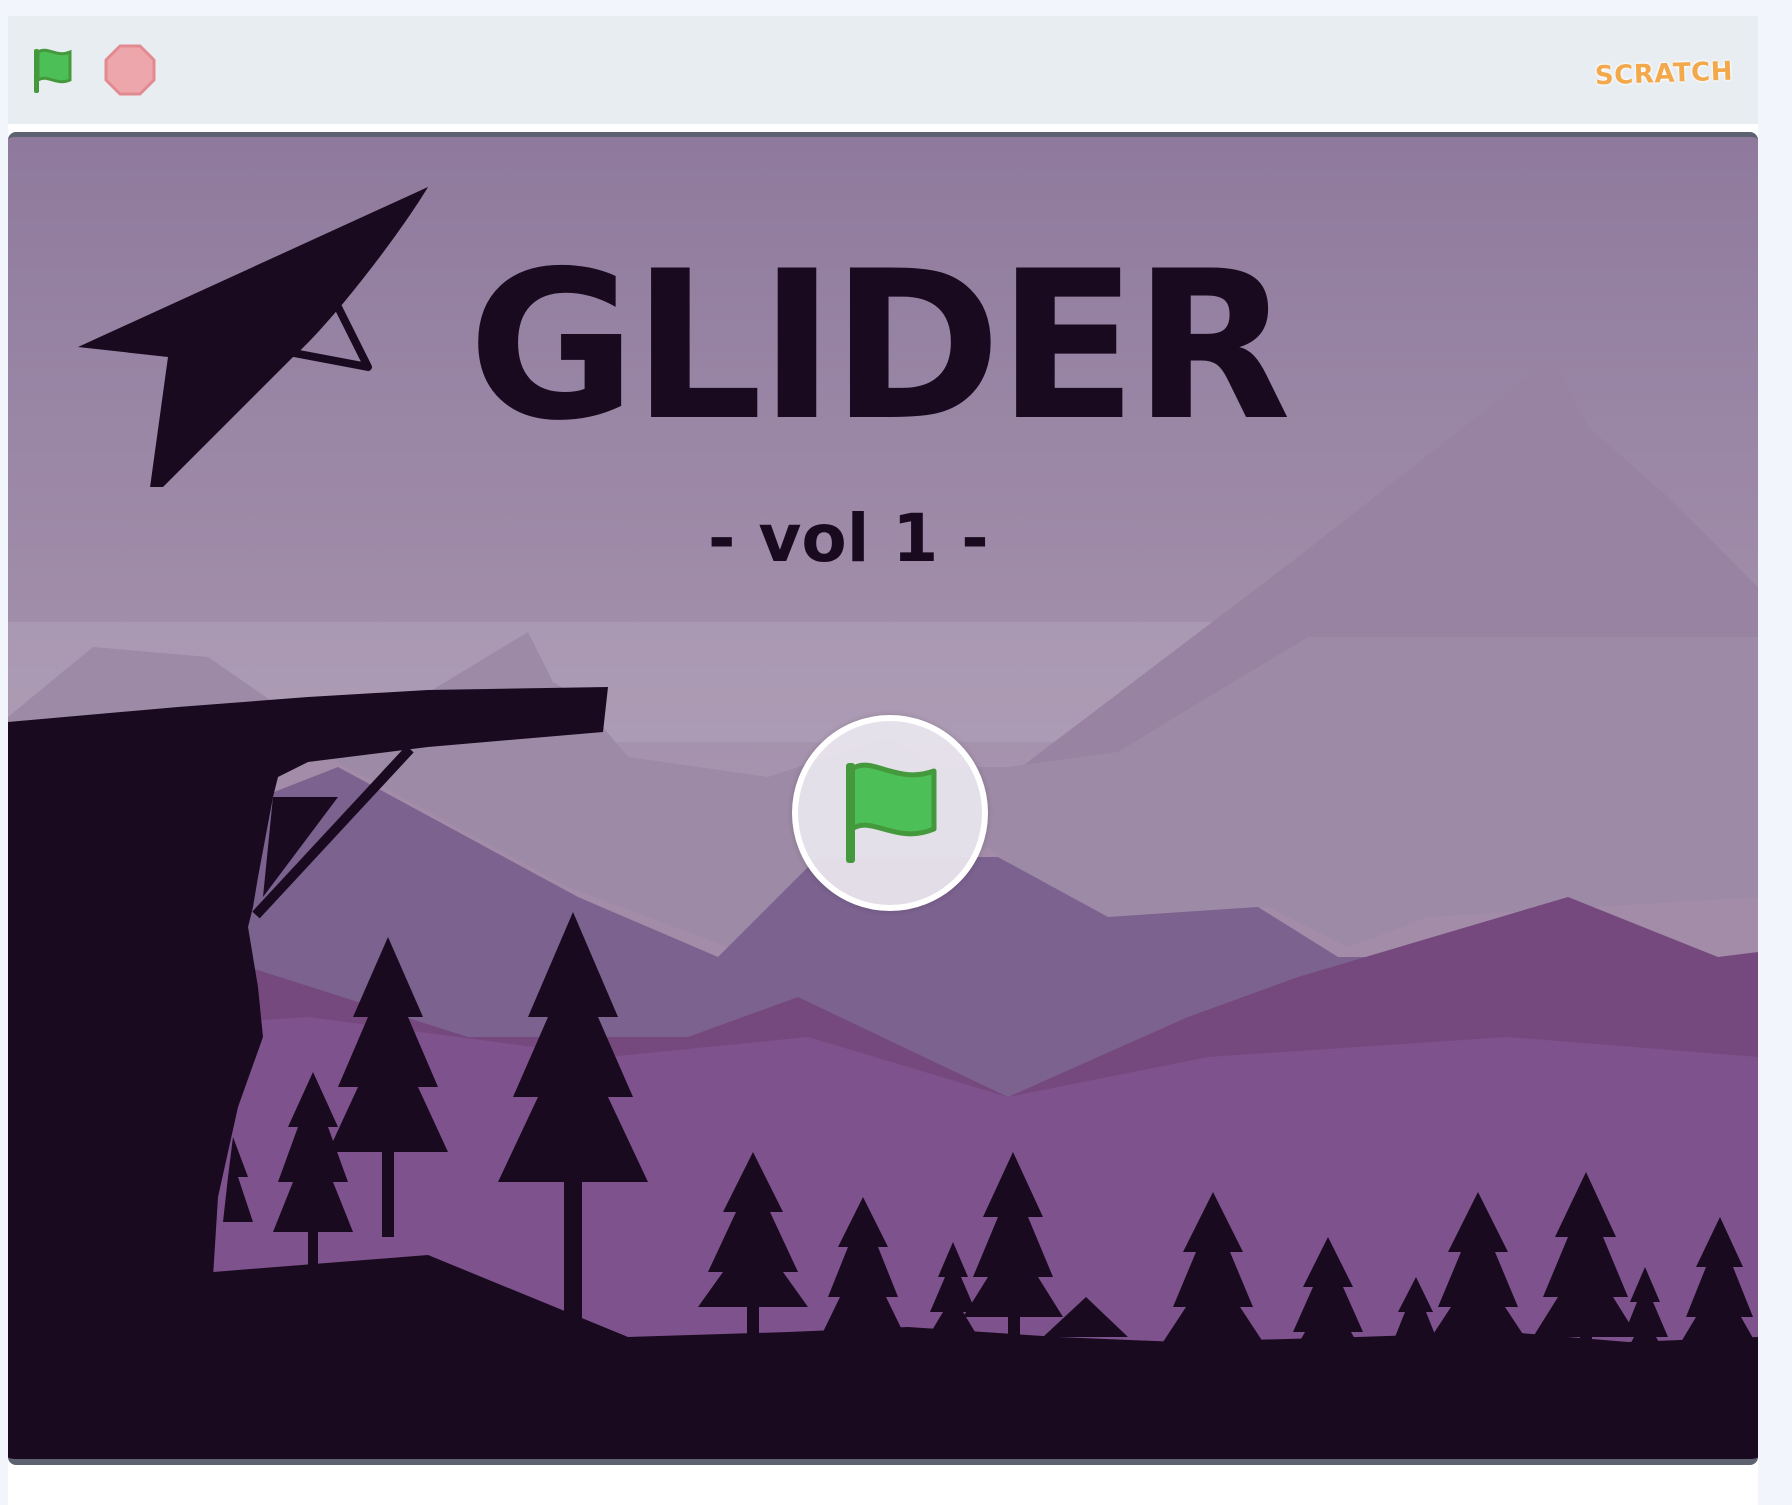 Image resolution: width=1792 pixels, height=1505 pixels. Describe the element at coordinates (879, 347) in the screenshot. I see `project-title: GLIDER` at that location.